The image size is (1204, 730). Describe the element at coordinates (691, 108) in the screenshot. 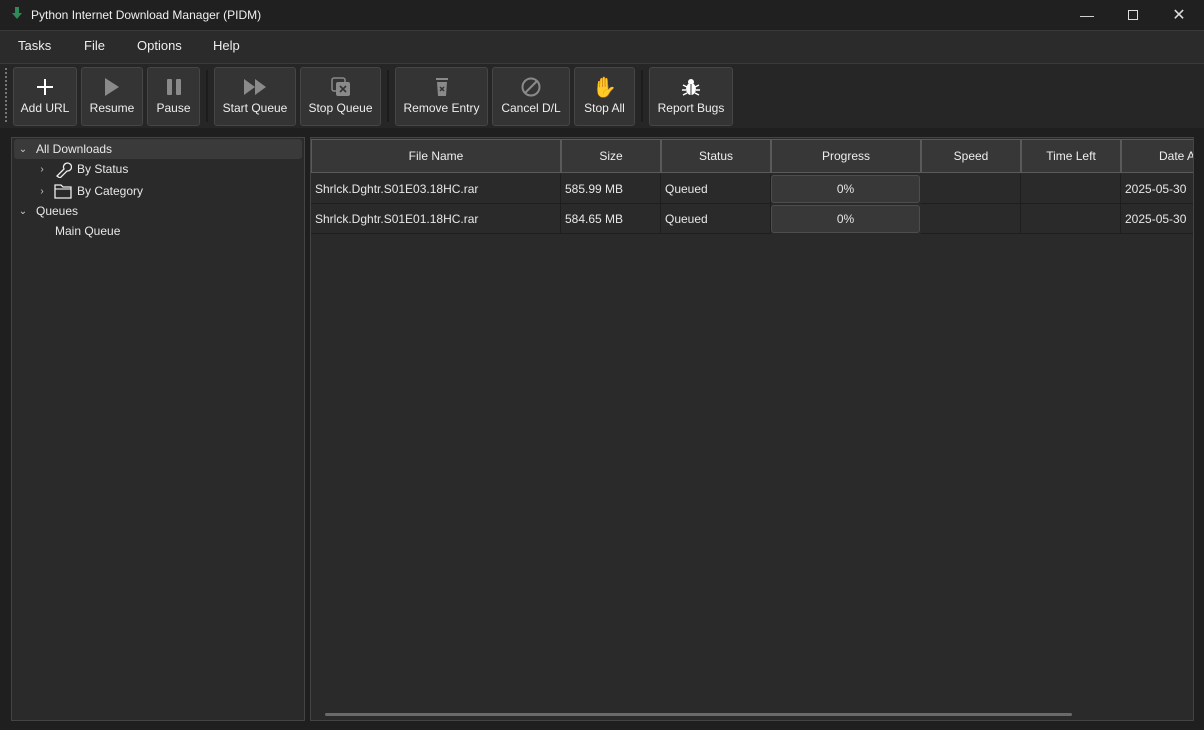

I see `report-bugs-label: Report Bugs` at that location.